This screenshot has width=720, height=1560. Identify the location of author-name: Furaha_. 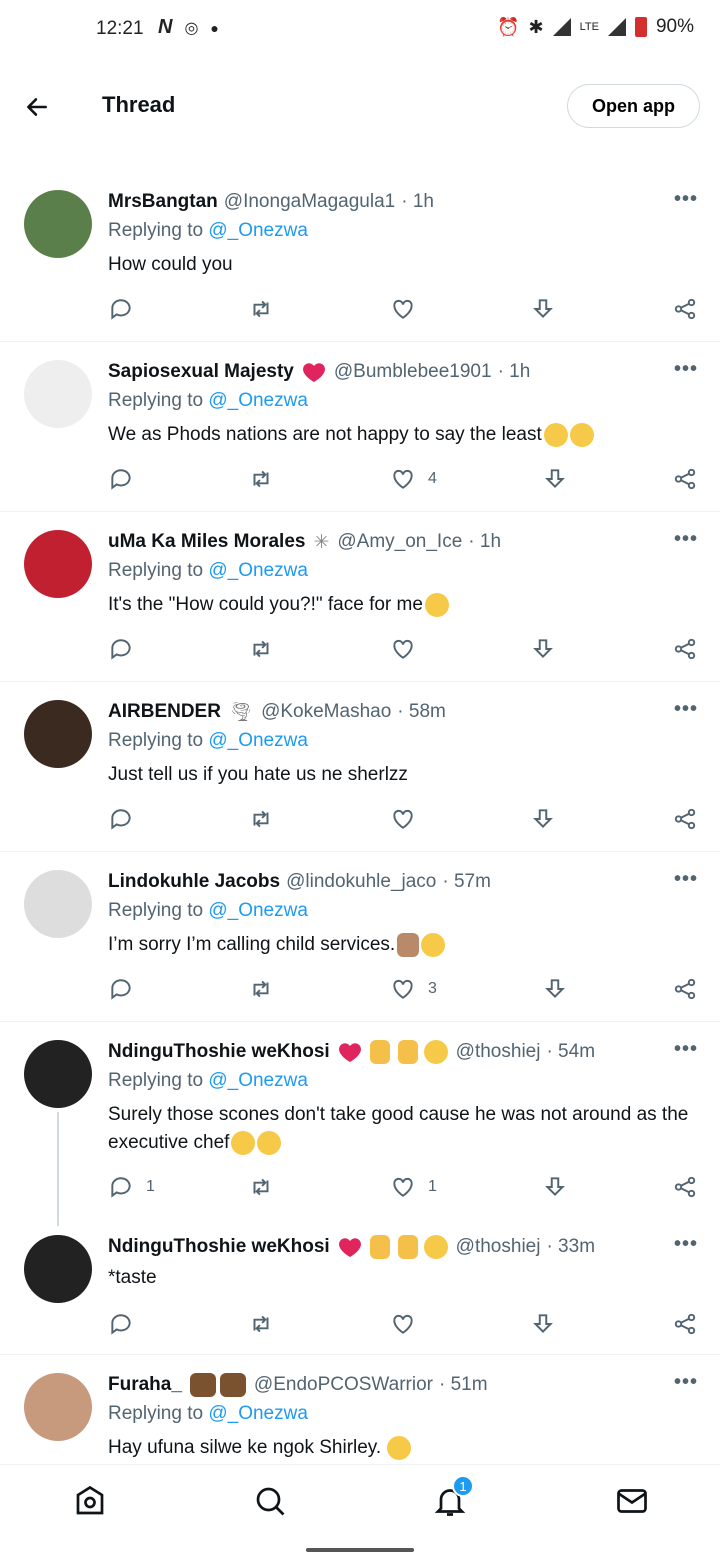
(145, 1385).